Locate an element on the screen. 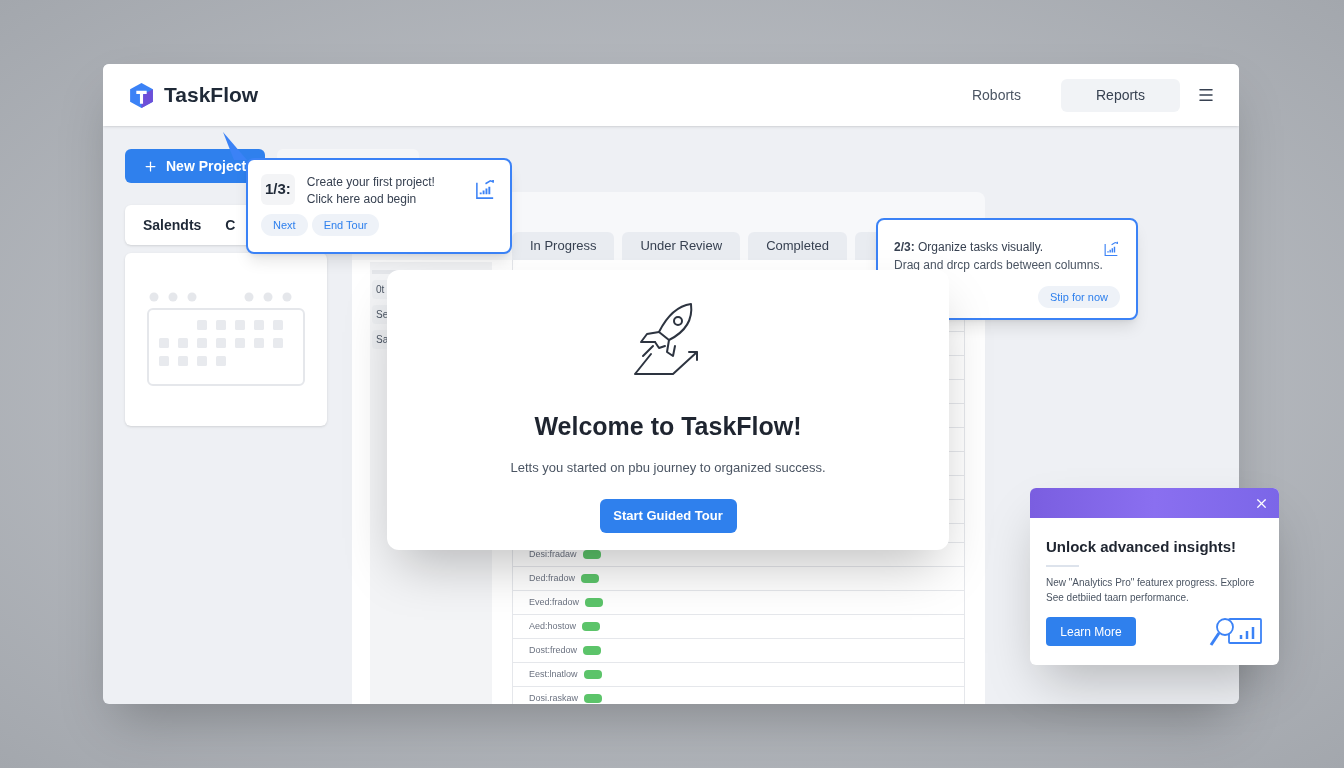 The width and height of the screenshot is (1344, 768). row-label: Desi:fradaw is located at coordinates (553, 554).